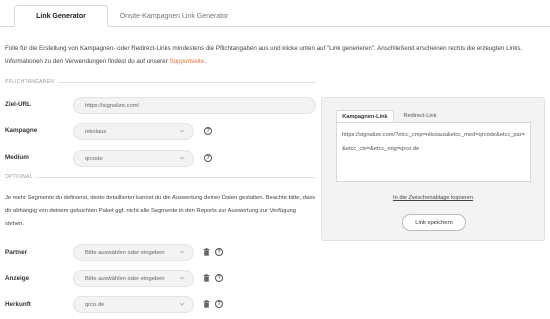 The image size is (550, 319). Describe the element at coordinates (21, 130) in the screenshot. I see `label-campaign: Kampagne` at that location.